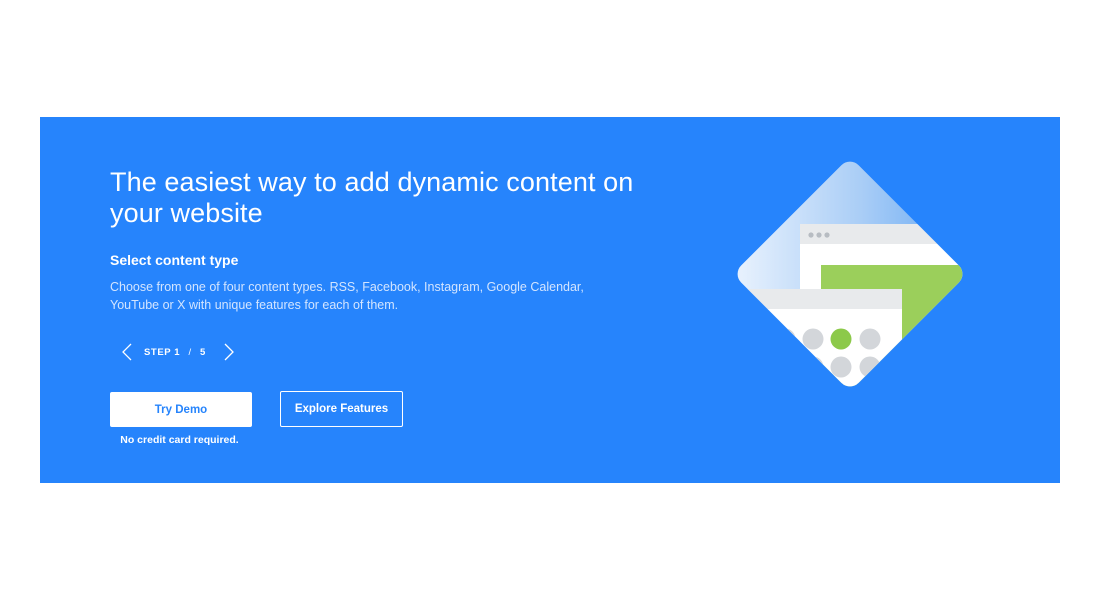 This screenshot has height=600, width=1100. What do you see at coordinates (158, 352) in the screenshot?
I see `step-label: STEP` at bounding box center [158, 352].